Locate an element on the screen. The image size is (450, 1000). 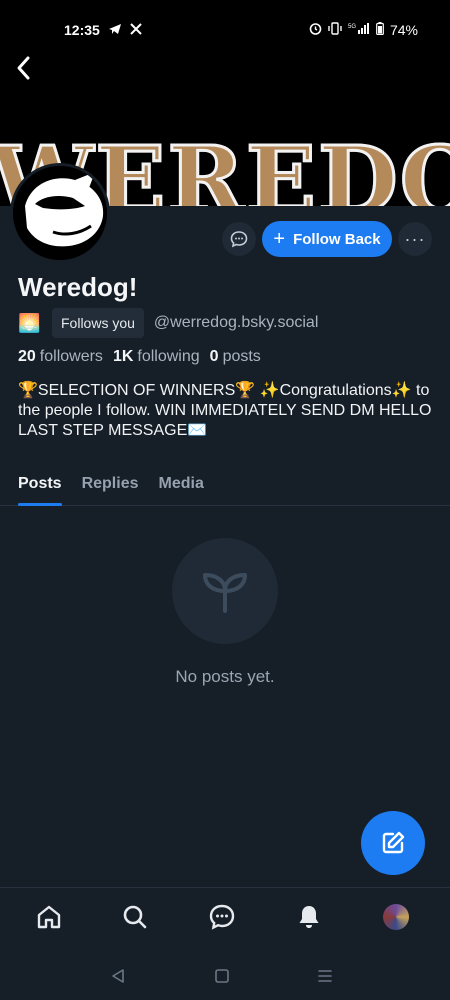
status-bar: 12:35 5G 74% is located at coordinates (225, 24).